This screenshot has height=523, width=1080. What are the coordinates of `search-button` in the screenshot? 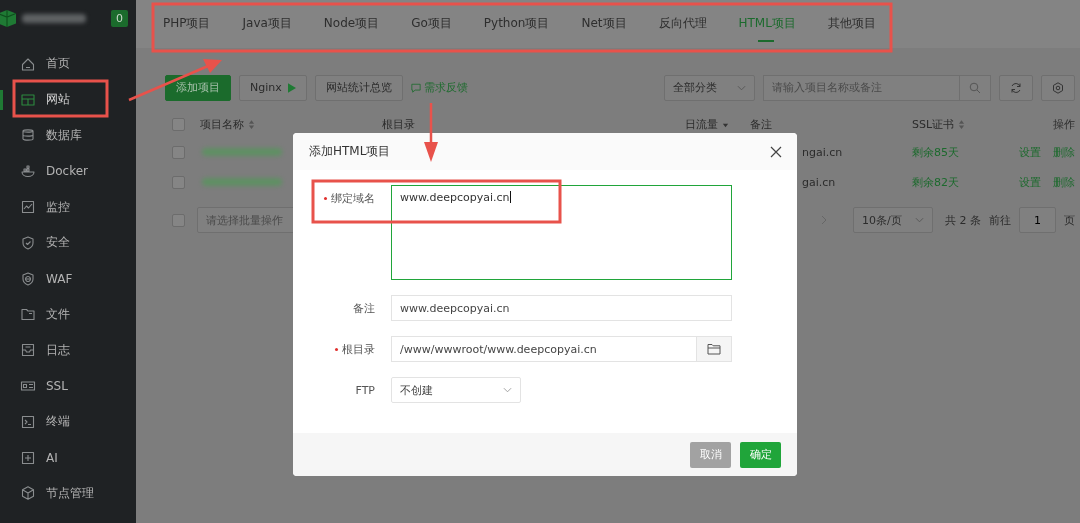 It's located at (975, 87).